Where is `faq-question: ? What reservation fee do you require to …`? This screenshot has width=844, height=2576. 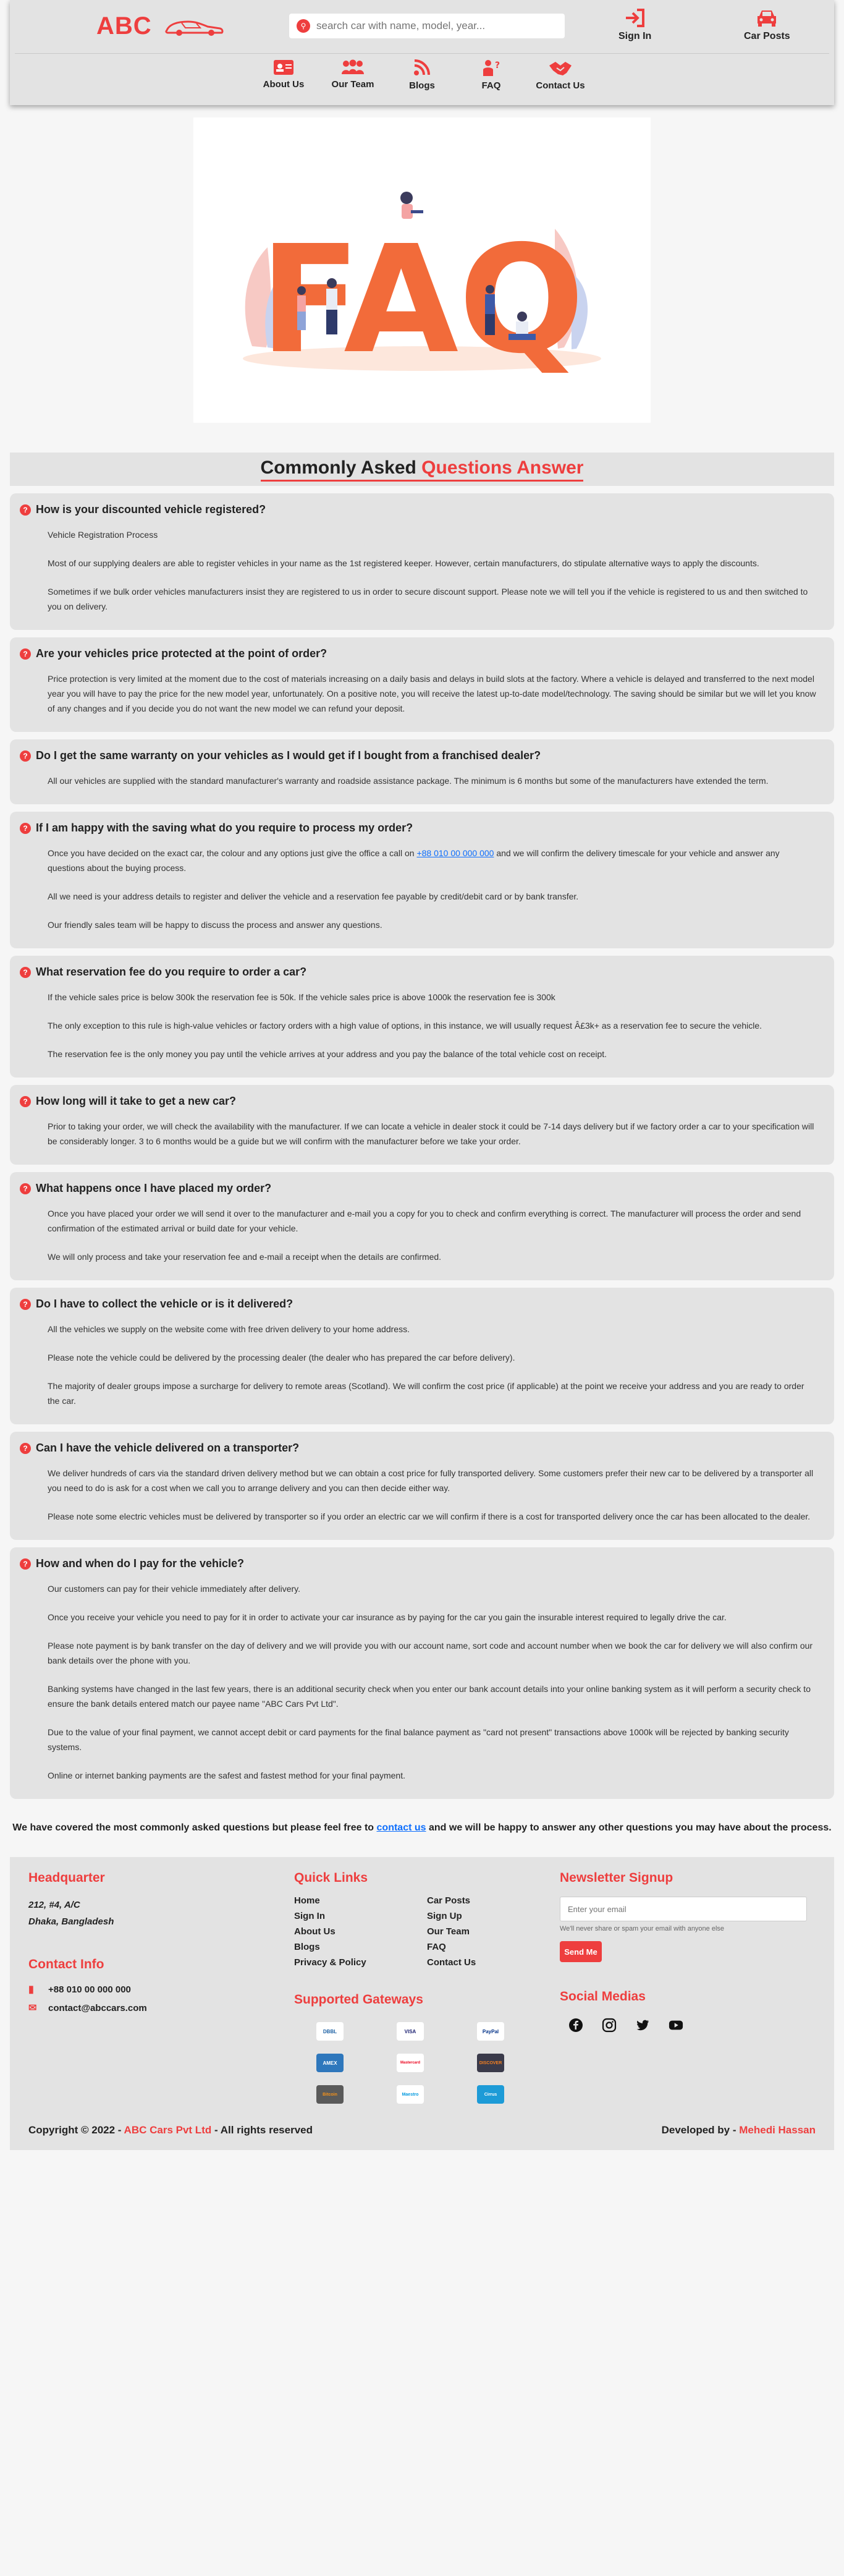 faq-question: ? What reservation fee do you require to … is located at coordinates (422, 972).